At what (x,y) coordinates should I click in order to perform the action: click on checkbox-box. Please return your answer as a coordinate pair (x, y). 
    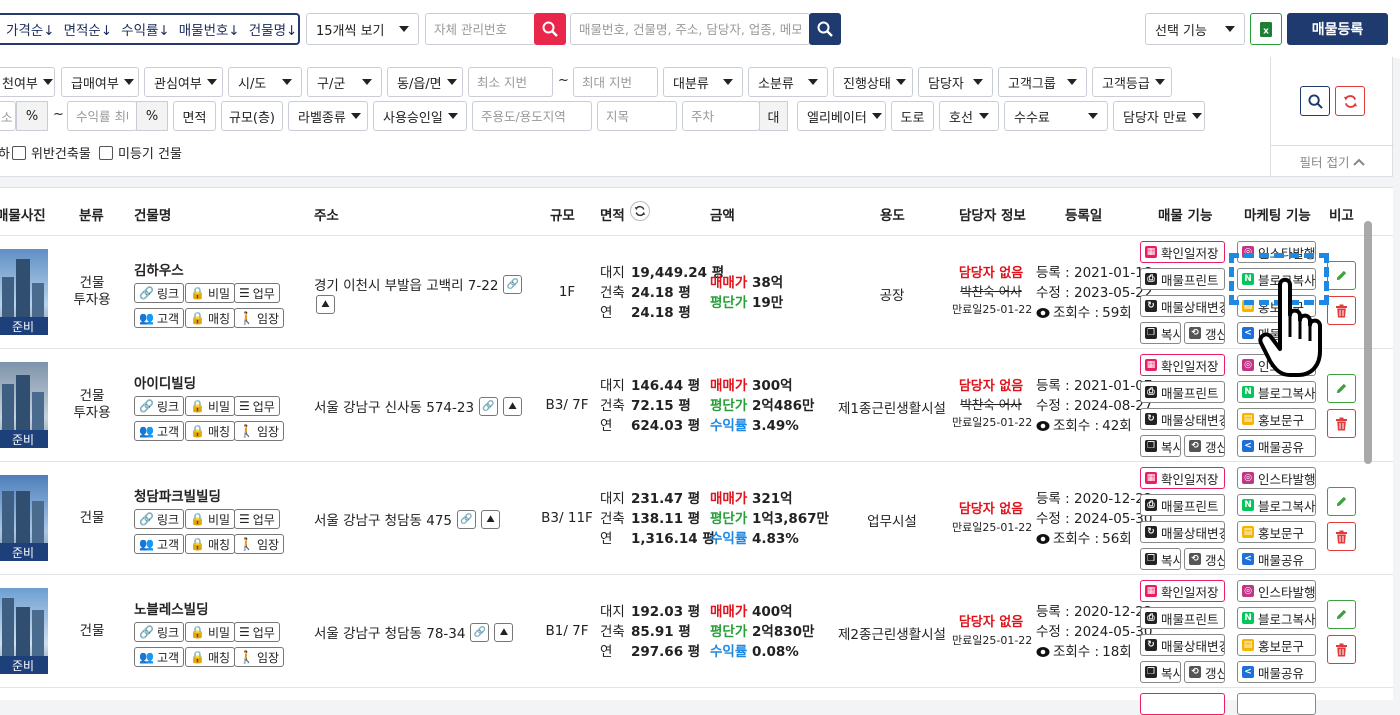
    Looking at the image, I should click on (19, 152).